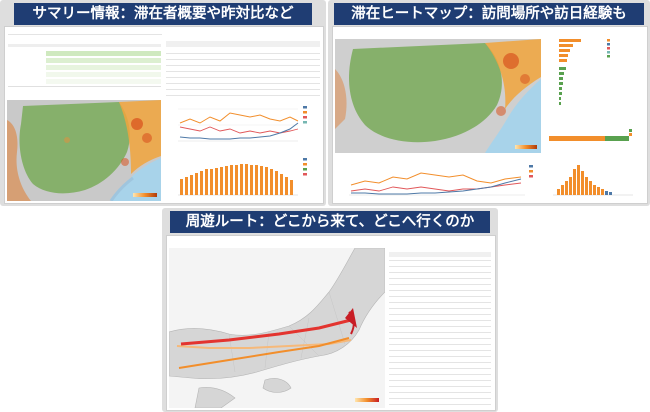 The width and height of the screenshot is (650, 412). What do you see at coordinates (85, 34) in the screenshot?
I see `header-rule` at bounding box center [85, 34].